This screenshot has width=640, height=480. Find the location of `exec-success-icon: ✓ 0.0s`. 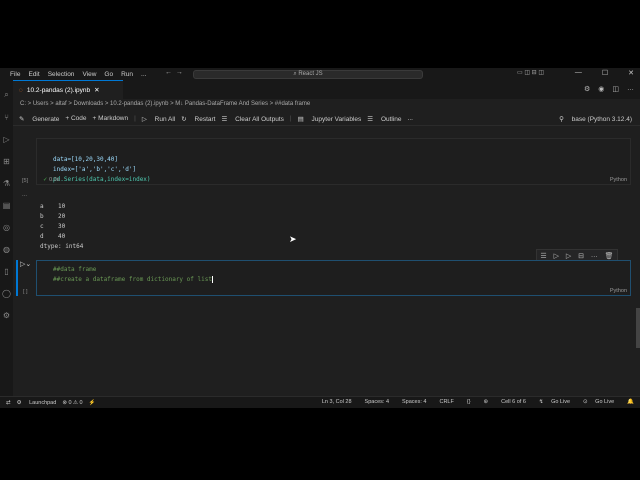

exec-success-icon: ✓ 0.0s is located at coordinates (51, 180).